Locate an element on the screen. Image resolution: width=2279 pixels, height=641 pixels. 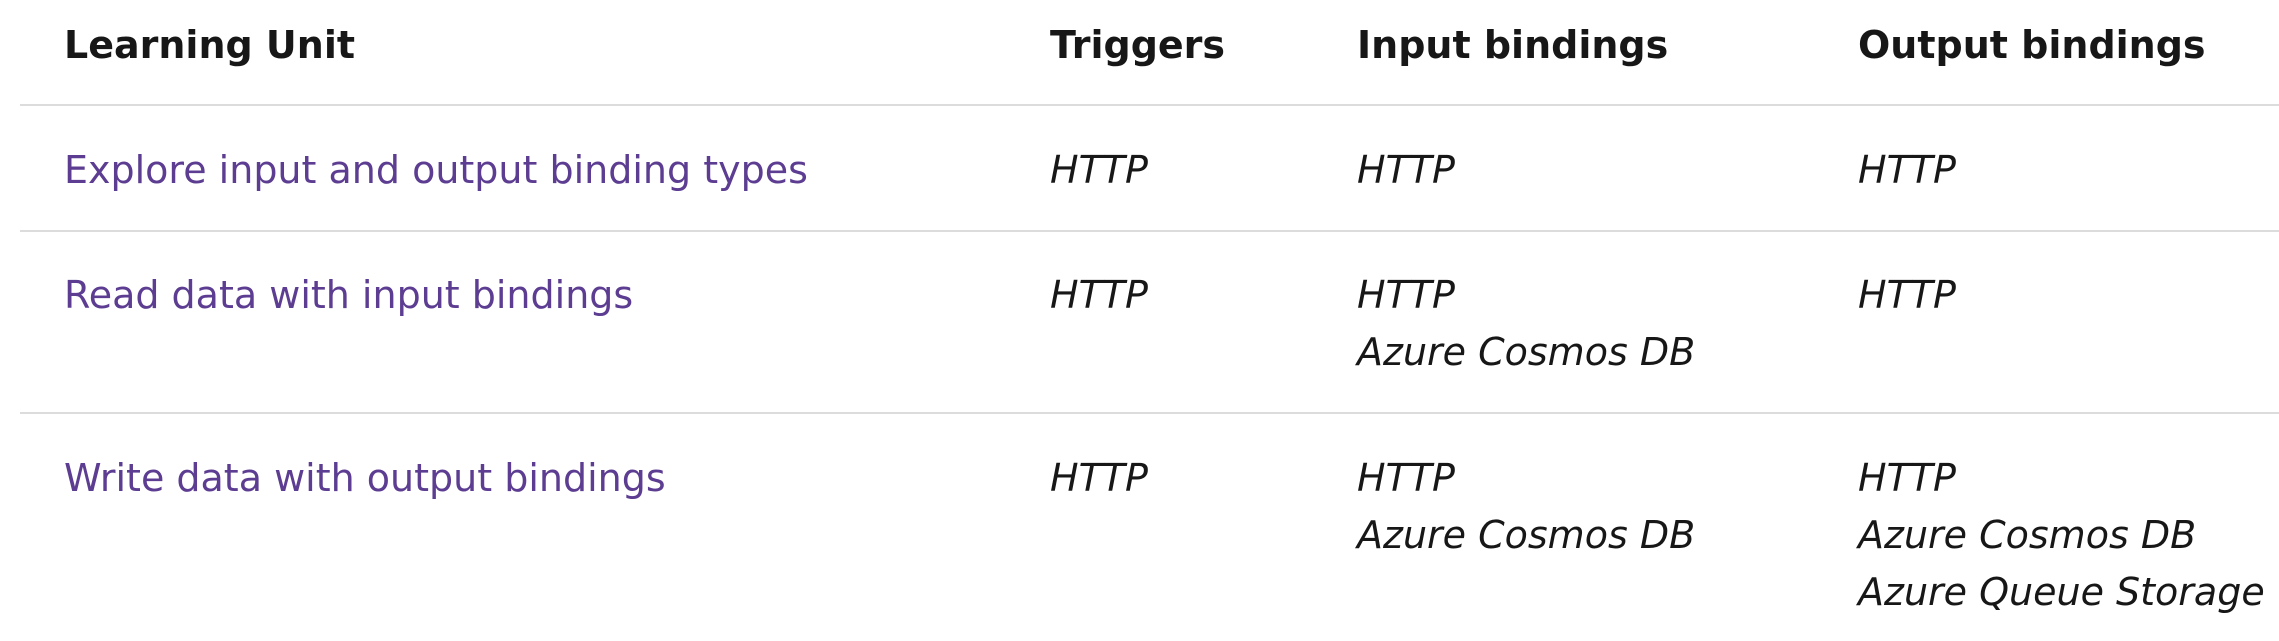
learning-unit-link: Explore input and output binding types is located at coordinates (436, 170).